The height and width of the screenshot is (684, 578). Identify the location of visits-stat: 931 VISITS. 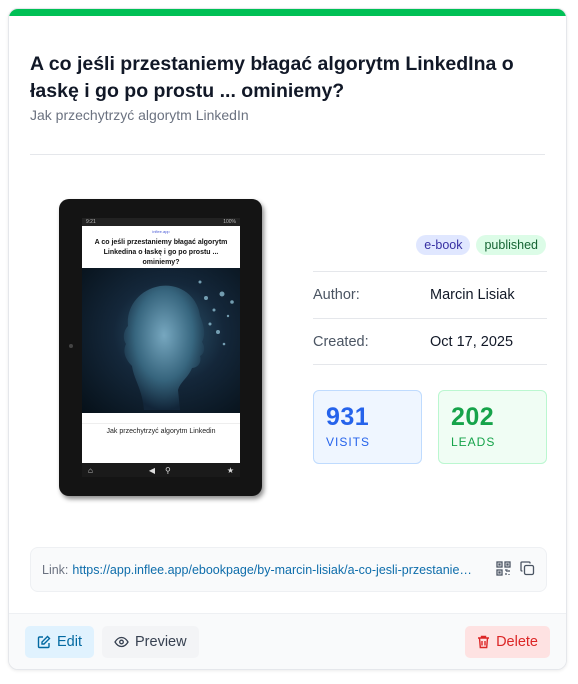
(367, 427).